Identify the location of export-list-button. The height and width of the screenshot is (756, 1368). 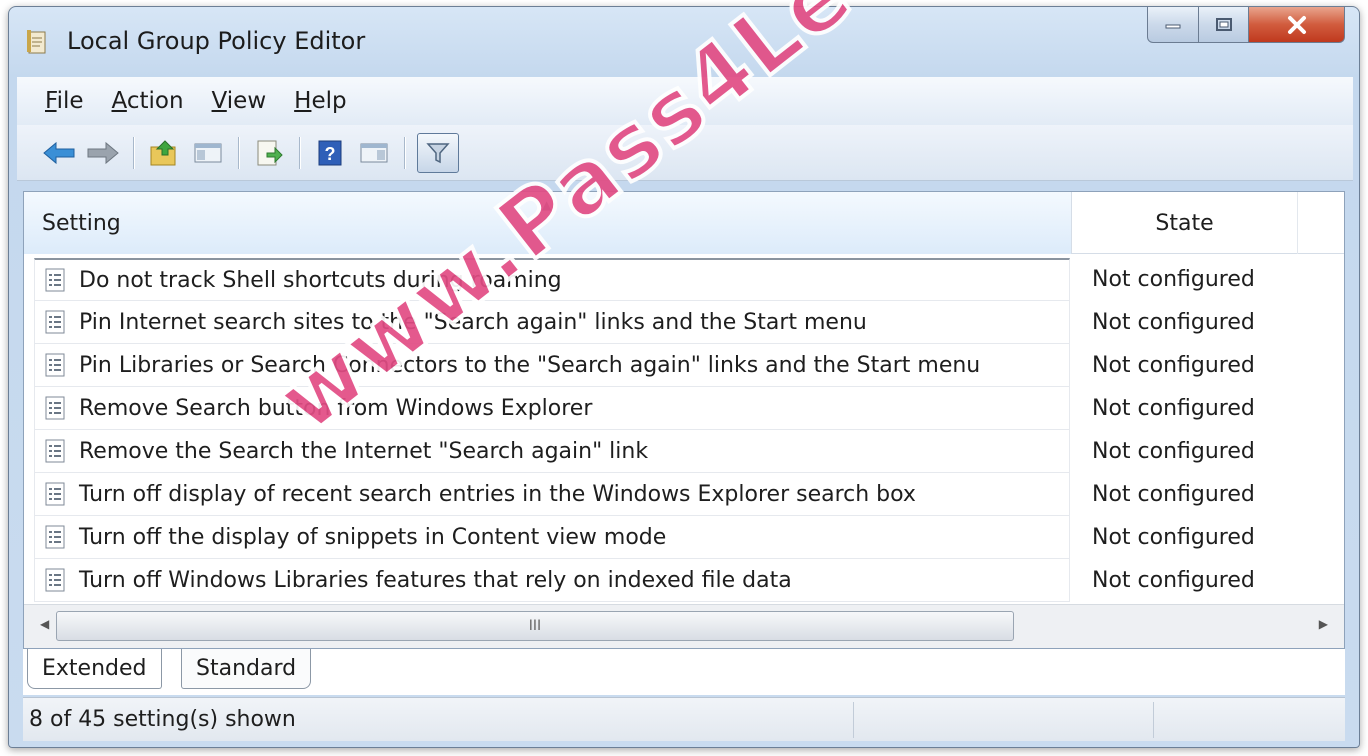
(269, 153).